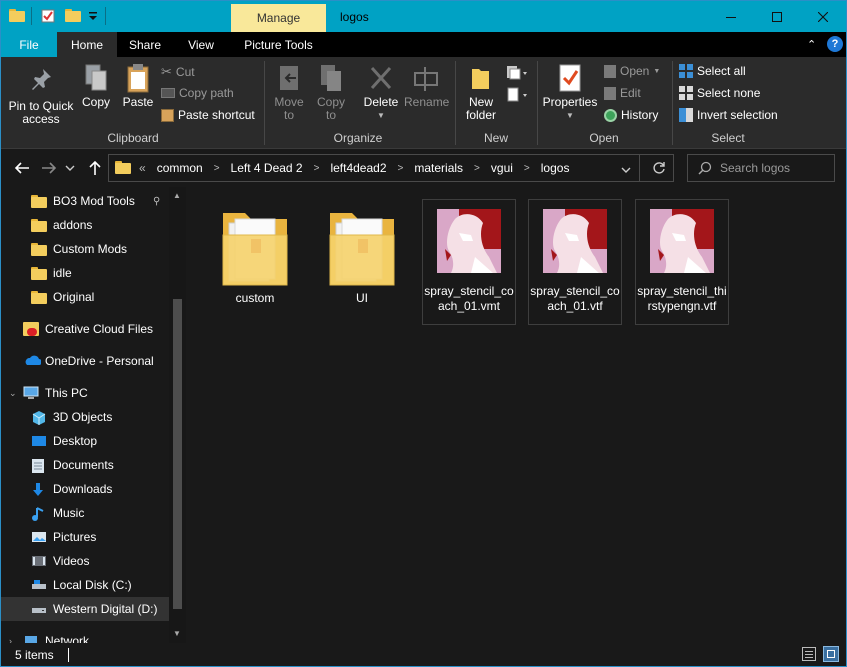 This screenshot has height=667, width=847. Describe the element at coordinates (94, 16) in the screenshot. I see `qat-dropdown-icon` at that location.